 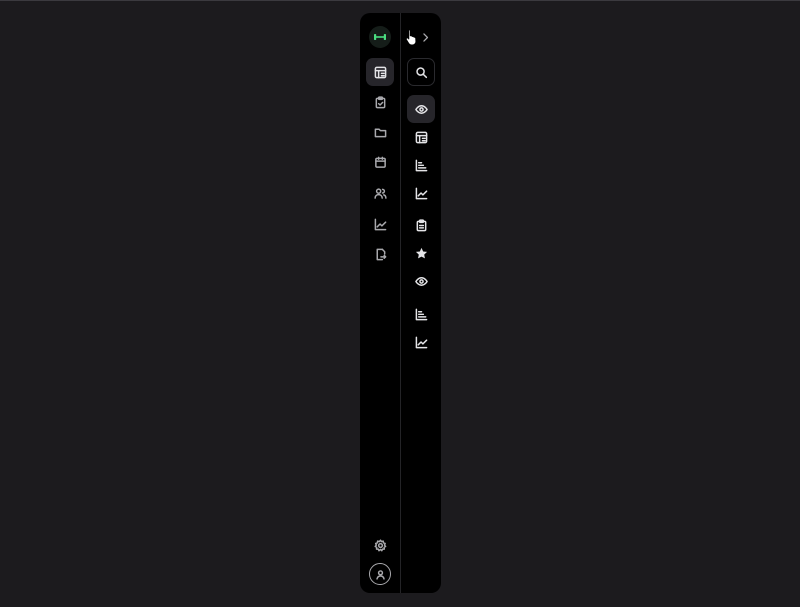 I want to click on sidebar-panel, so click(x=400, y=303).